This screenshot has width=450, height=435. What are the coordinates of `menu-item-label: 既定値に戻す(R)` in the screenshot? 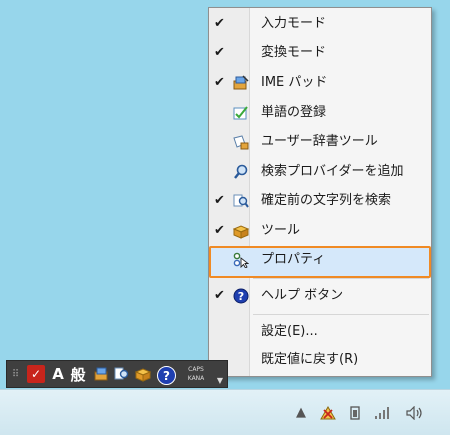 It's located at (310, 359).